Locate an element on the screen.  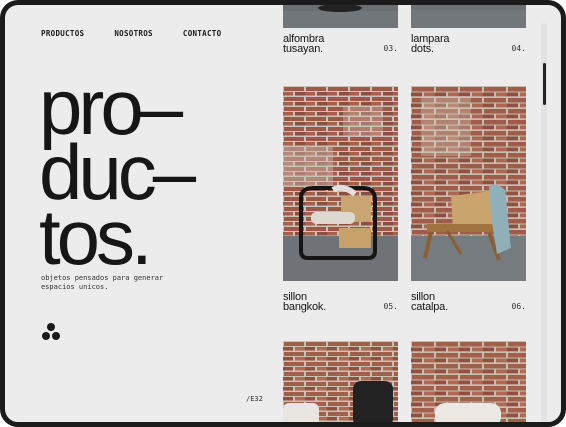
product-name-line2: bangkok. is located at coordinates (305, 307).